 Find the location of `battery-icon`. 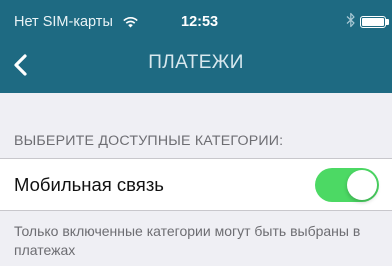

battery-icon is located at coordinates (373, 22).